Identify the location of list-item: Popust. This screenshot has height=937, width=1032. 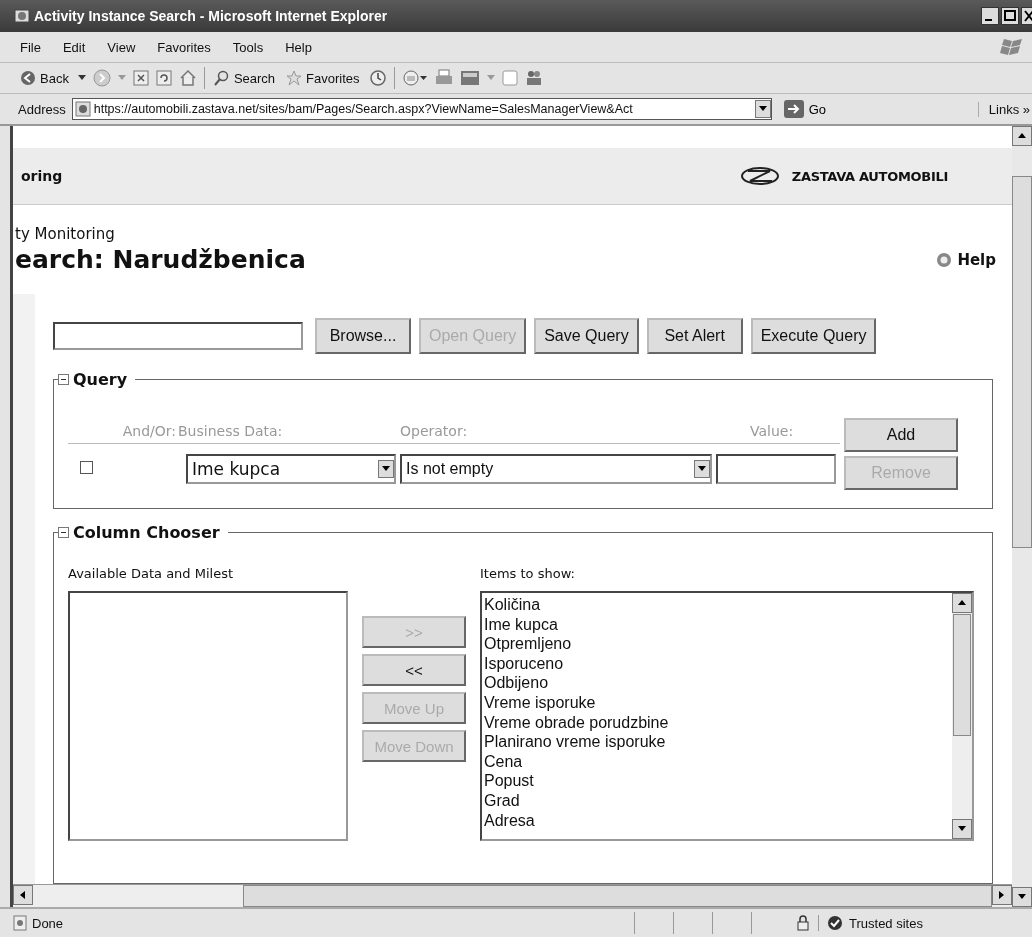
(718, 781).